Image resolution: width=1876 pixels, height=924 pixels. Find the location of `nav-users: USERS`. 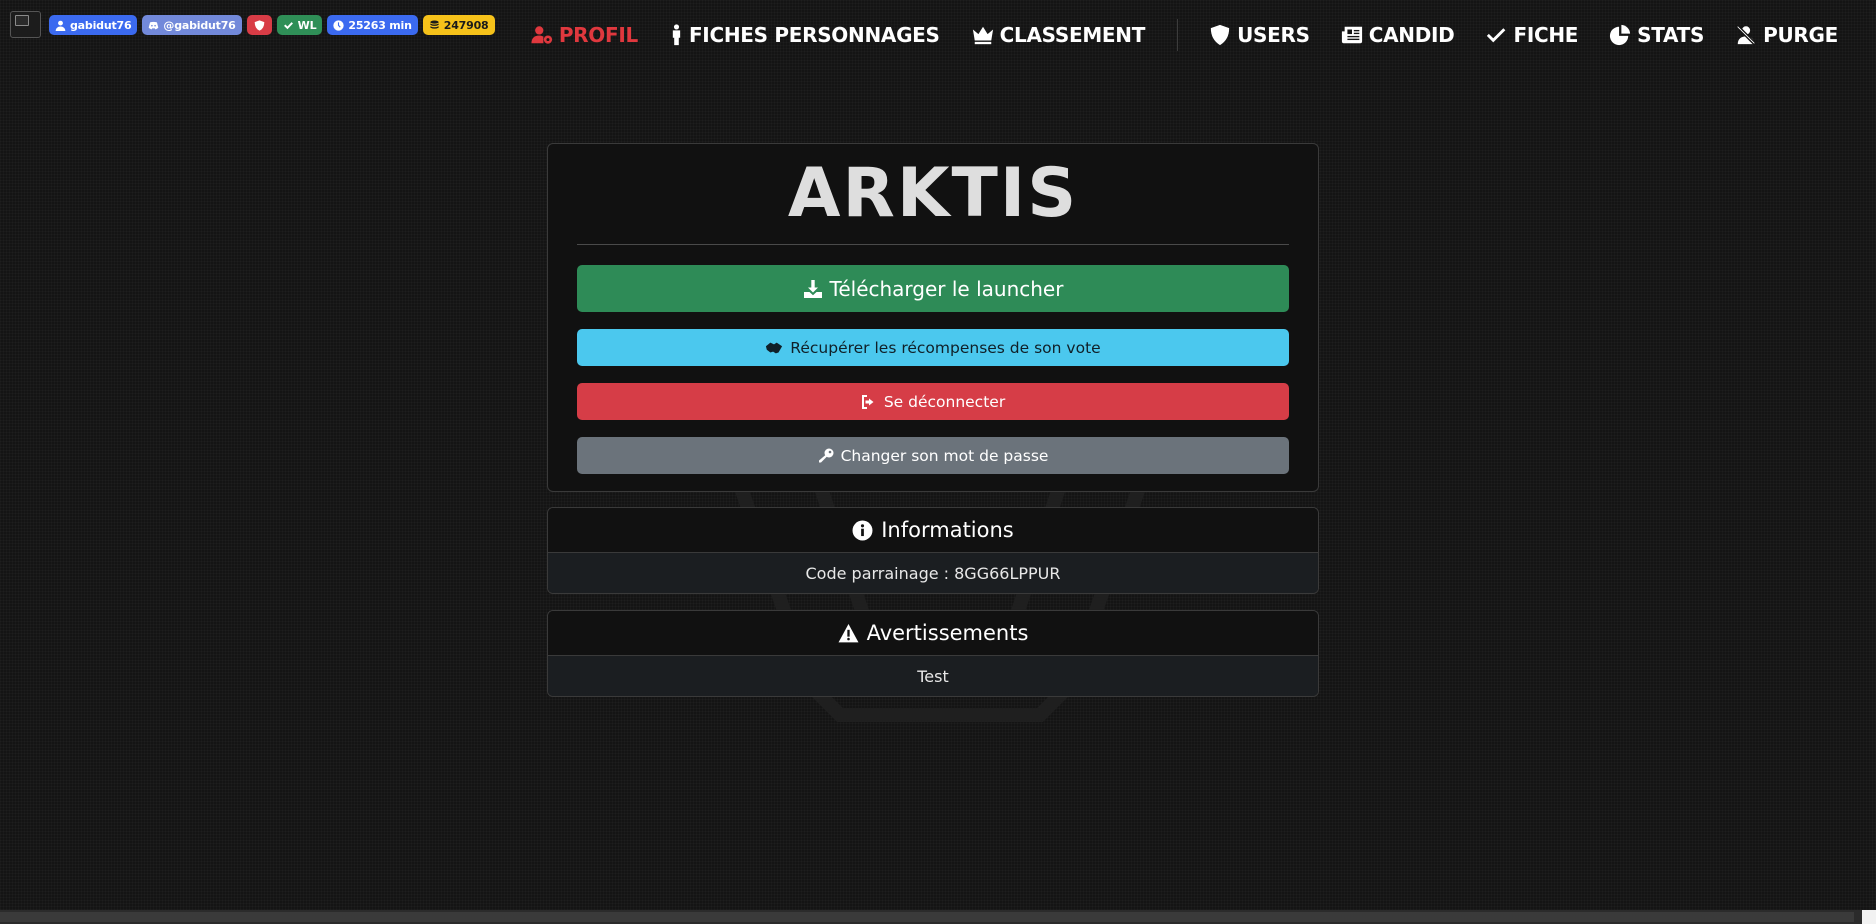

nav-users: USERS is located at coordinates (1259, 35).